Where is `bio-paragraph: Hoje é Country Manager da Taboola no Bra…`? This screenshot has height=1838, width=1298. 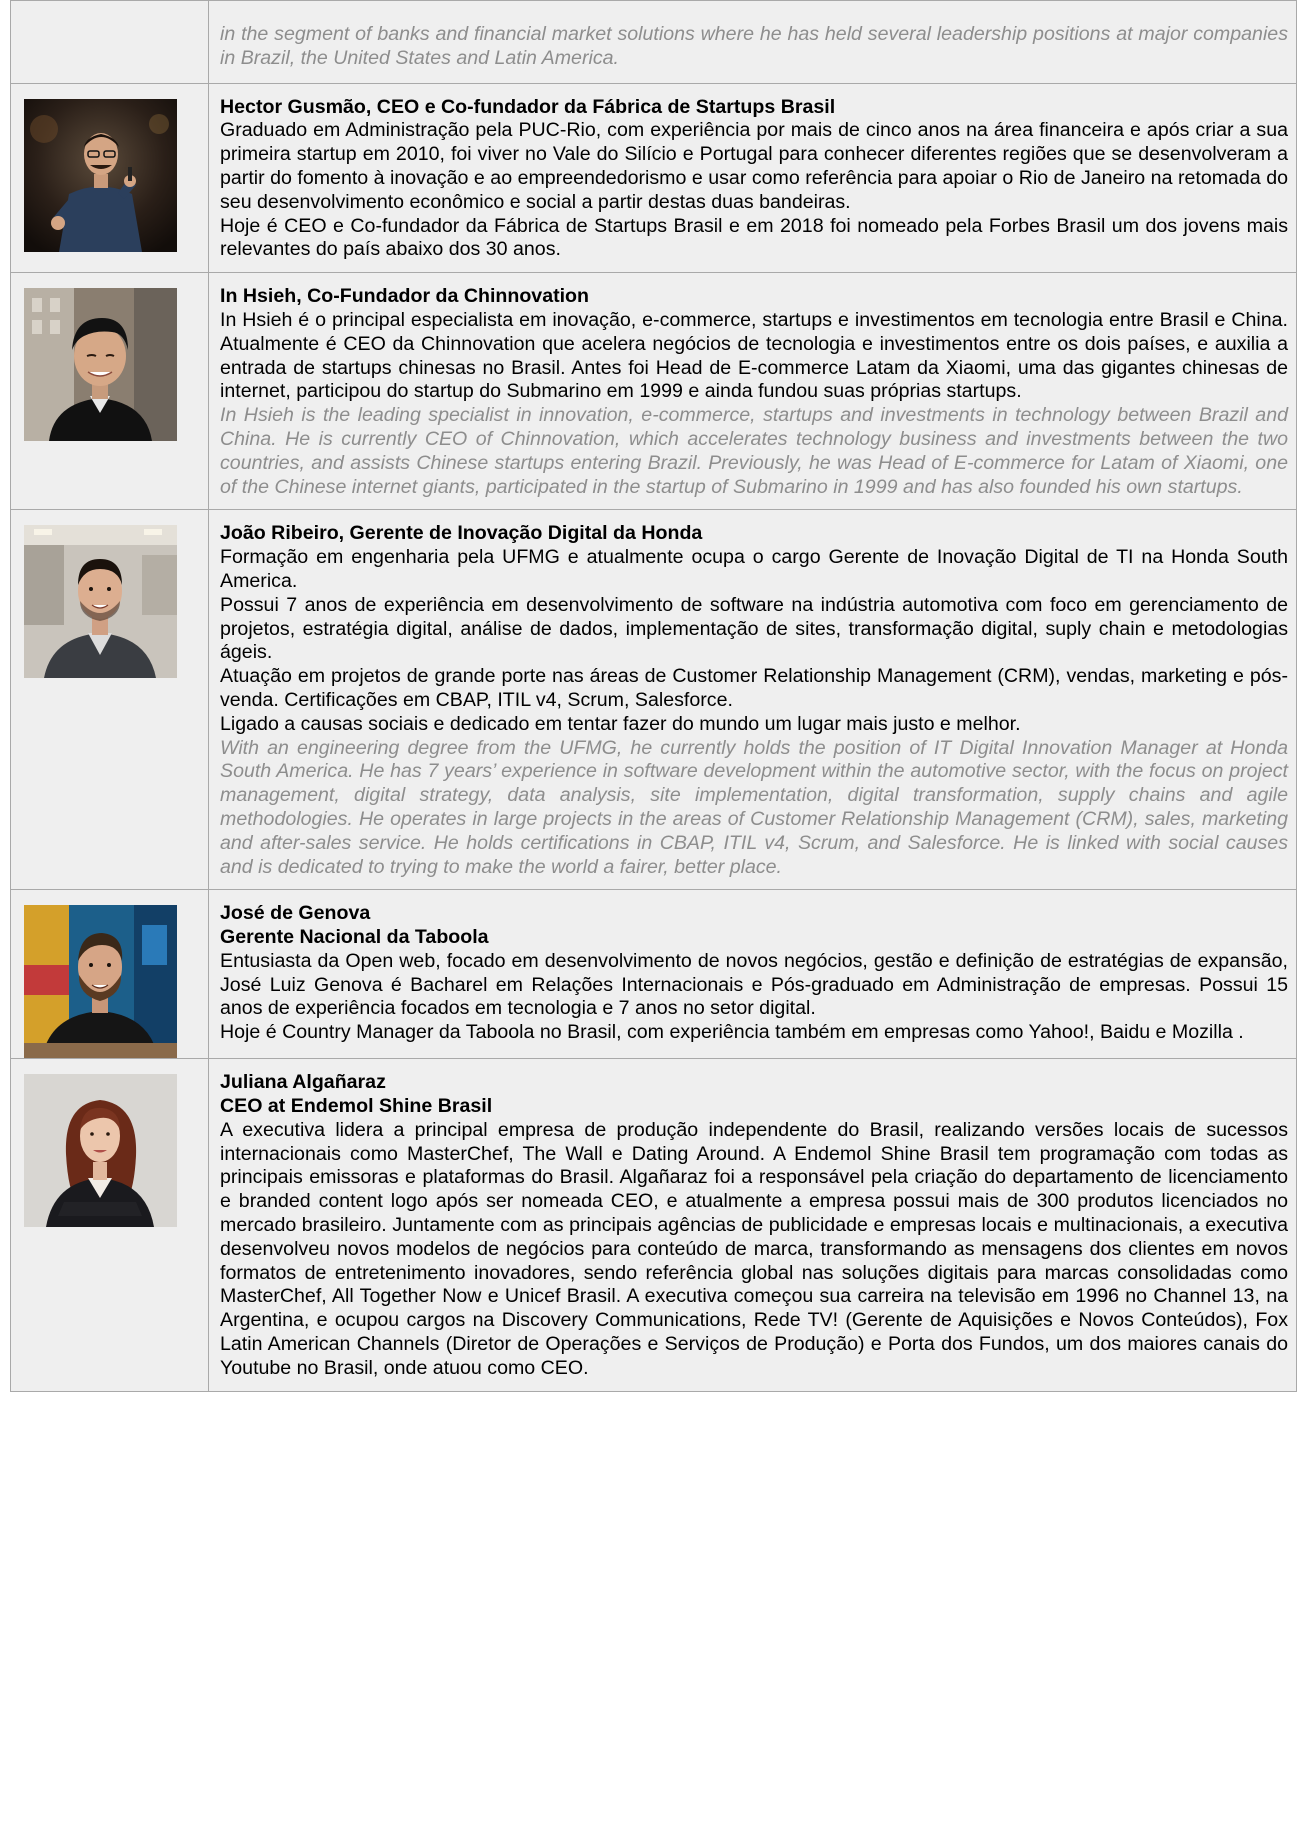 bio-paragraph: Hoje é Country Manager da Taboola no Bra… is located at coordinates (732, 1032).